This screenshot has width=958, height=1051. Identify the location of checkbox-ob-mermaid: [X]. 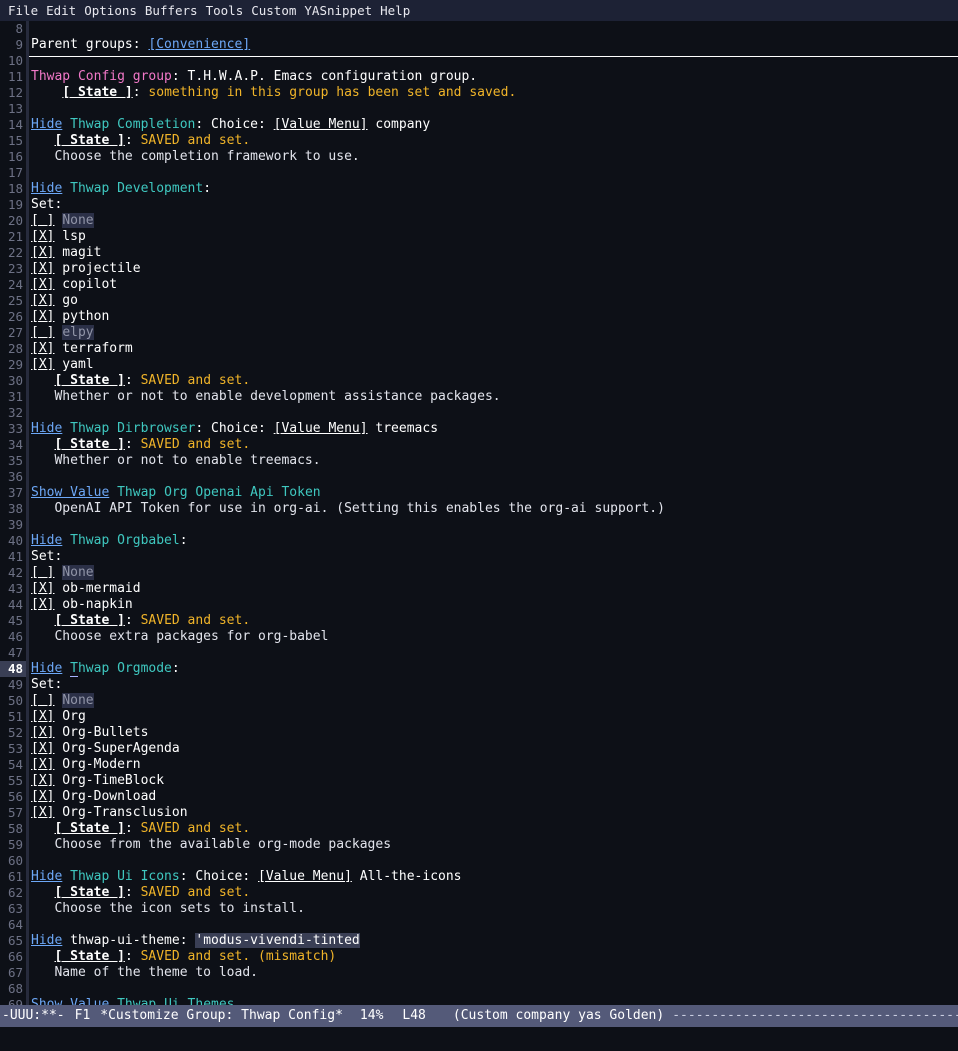
(42, 588).